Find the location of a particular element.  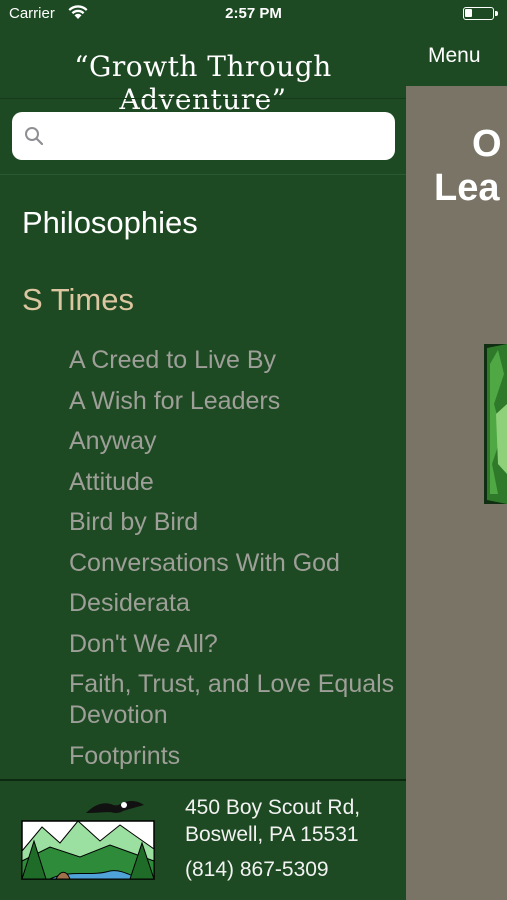

status-bar: Carrier 2:57 PM is located at coordinates (253, 14).